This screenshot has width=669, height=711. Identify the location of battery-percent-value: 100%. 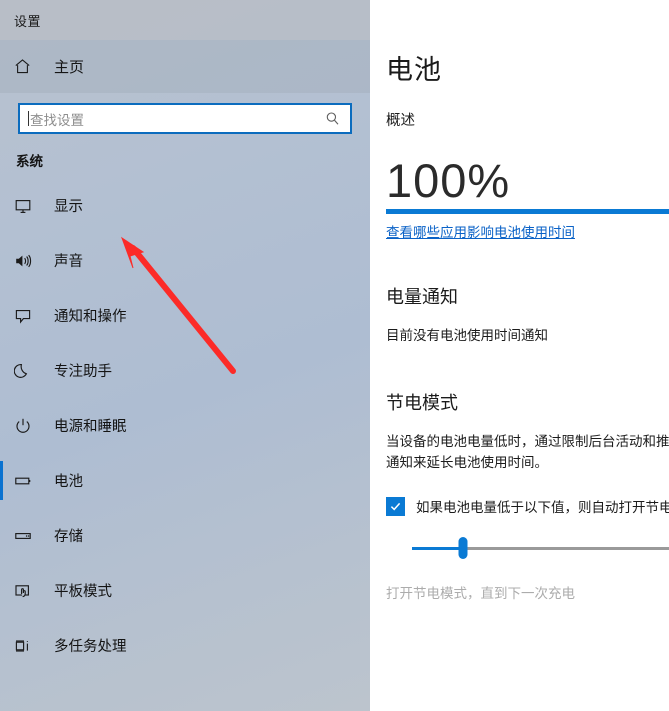
(448, 180).